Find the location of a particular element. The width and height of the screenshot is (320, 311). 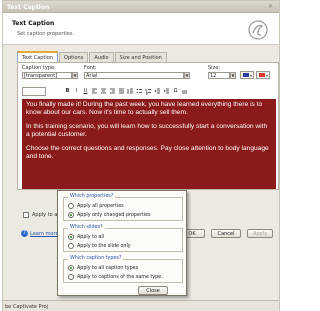

numbered-list-icon is located at coordinates (148, 91).